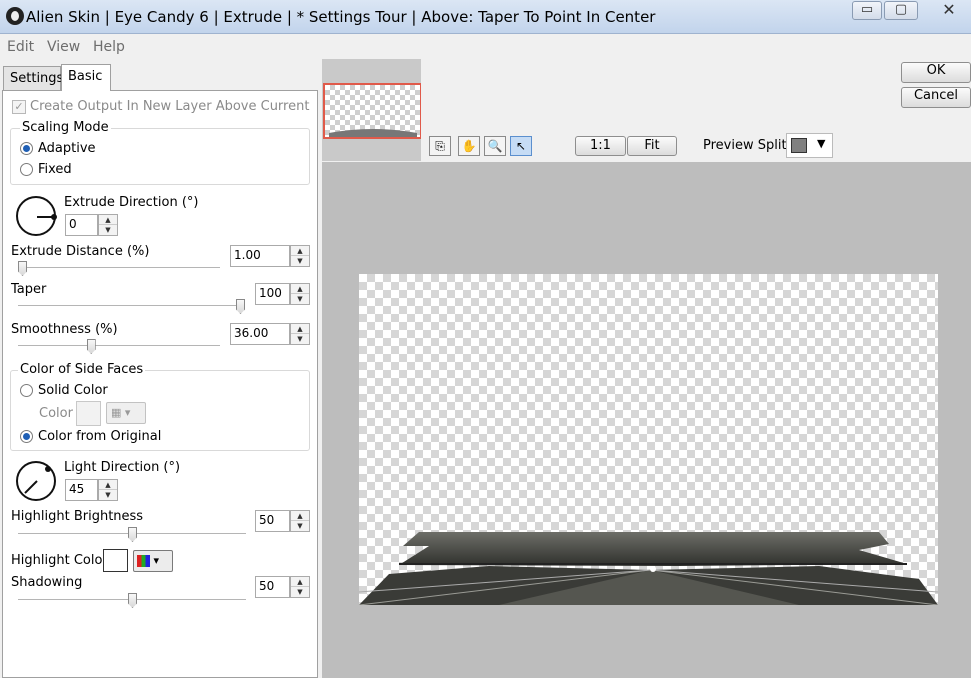  Describe the element at coordinates (115, 560) in the screenshot. I see `highlight-color-swatch` at that location.